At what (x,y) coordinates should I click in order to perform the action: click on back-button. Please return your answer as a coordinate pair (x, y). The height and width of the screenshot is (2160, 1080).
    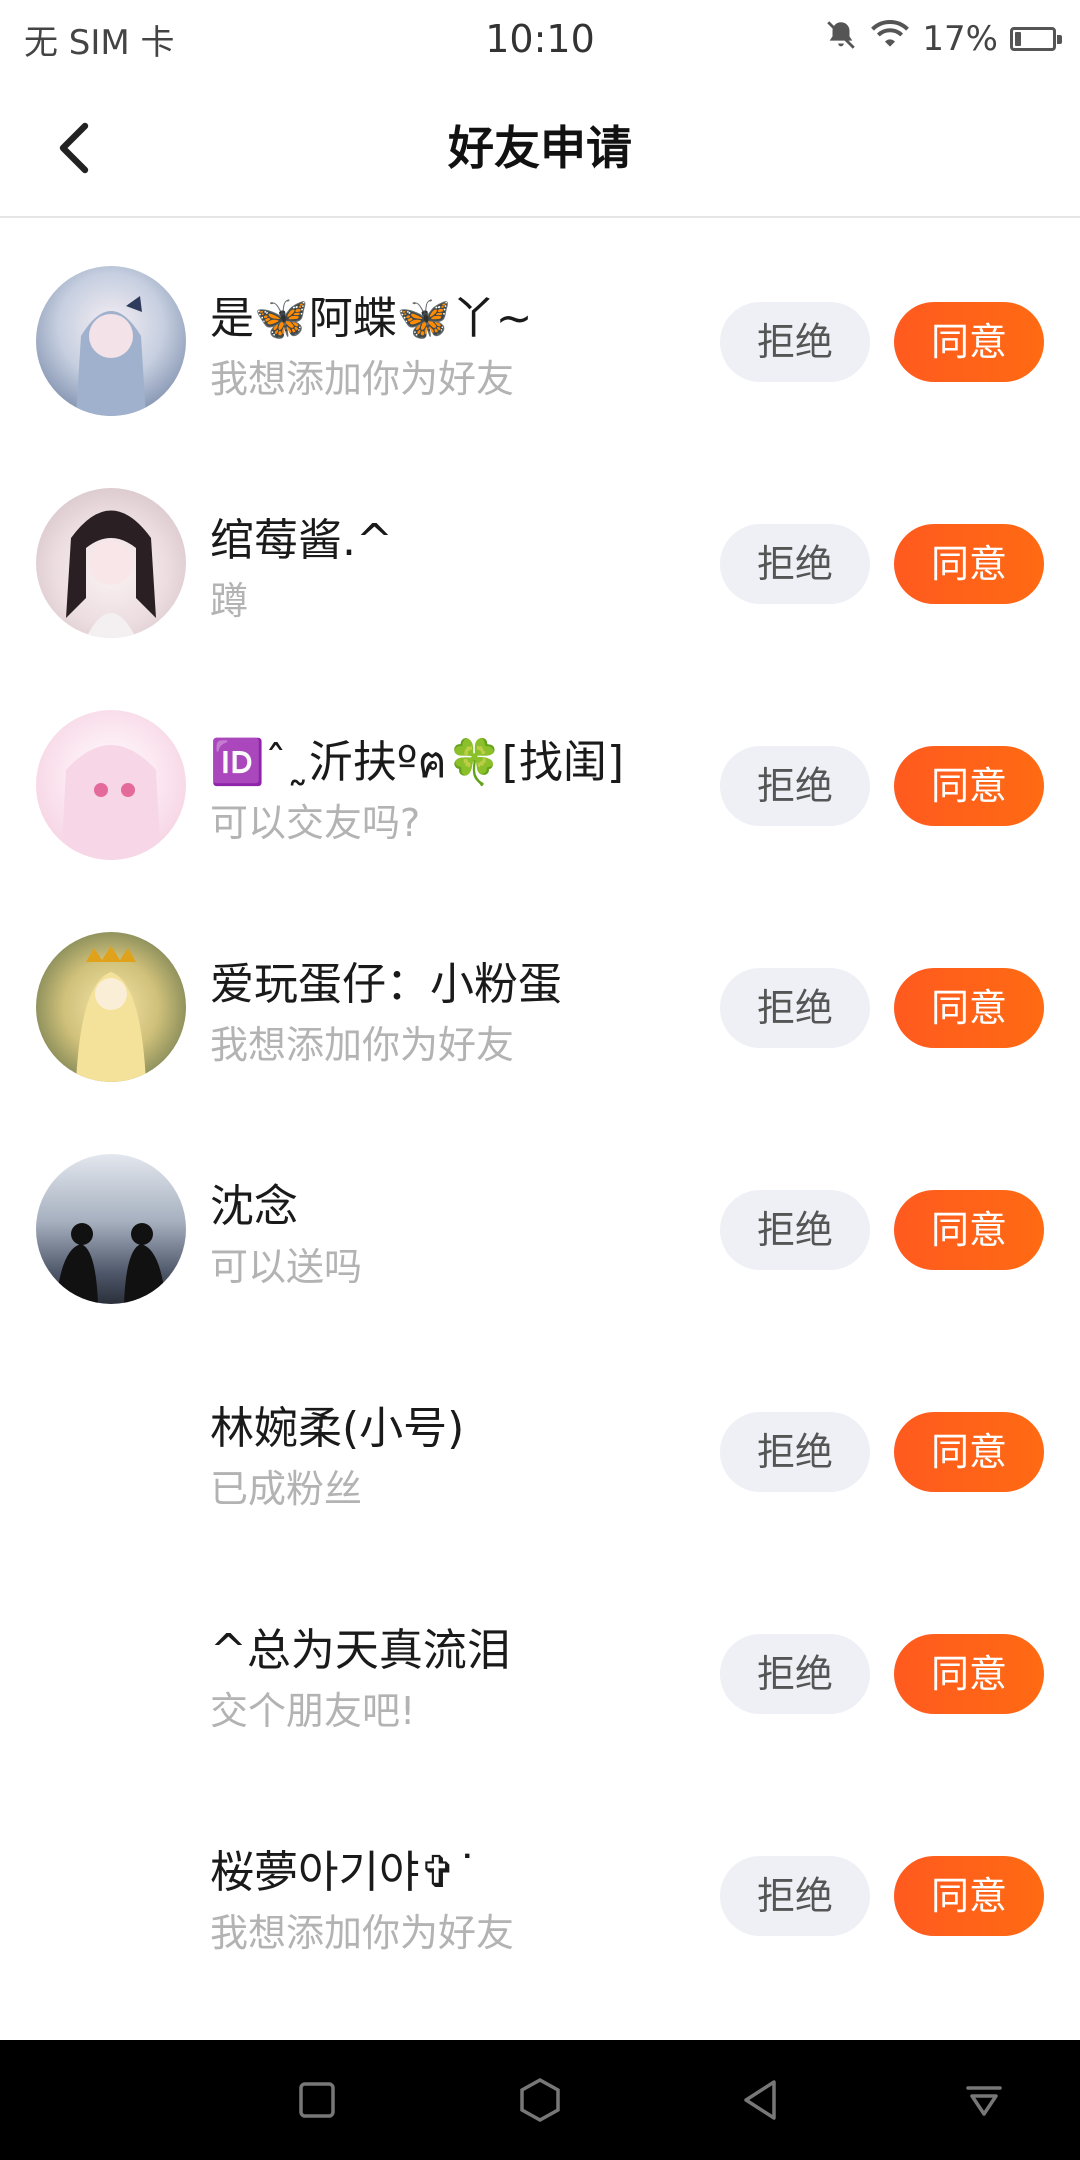
    Looking at the image, I should click on (75, 148).